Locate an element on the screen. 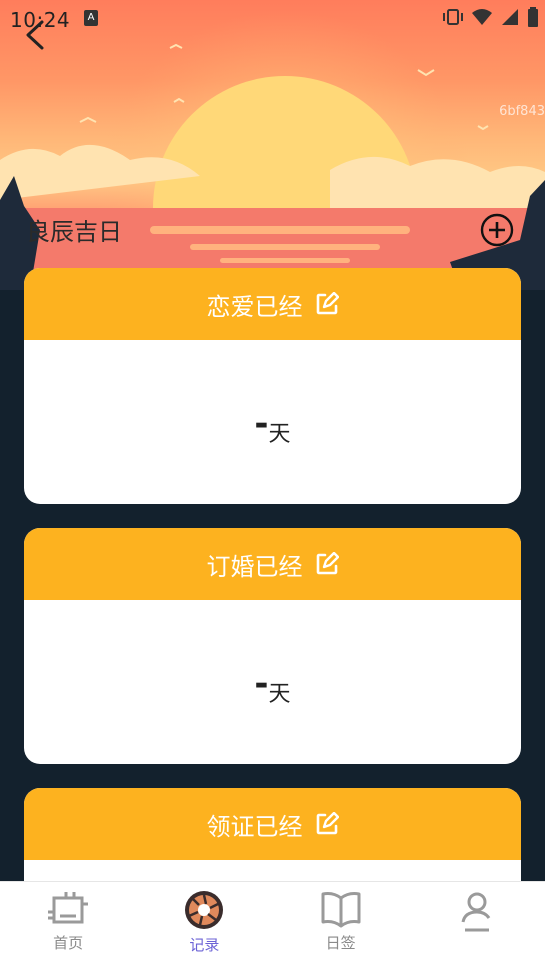 This screenshot has height=969, width=545. card-header: 订婚已经 is located at coordinates (272, 564).